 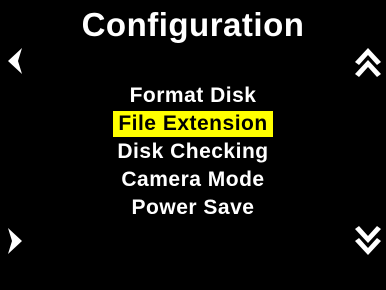 I want to click on double-chevron-up-icon, so click(x=368, y=64).